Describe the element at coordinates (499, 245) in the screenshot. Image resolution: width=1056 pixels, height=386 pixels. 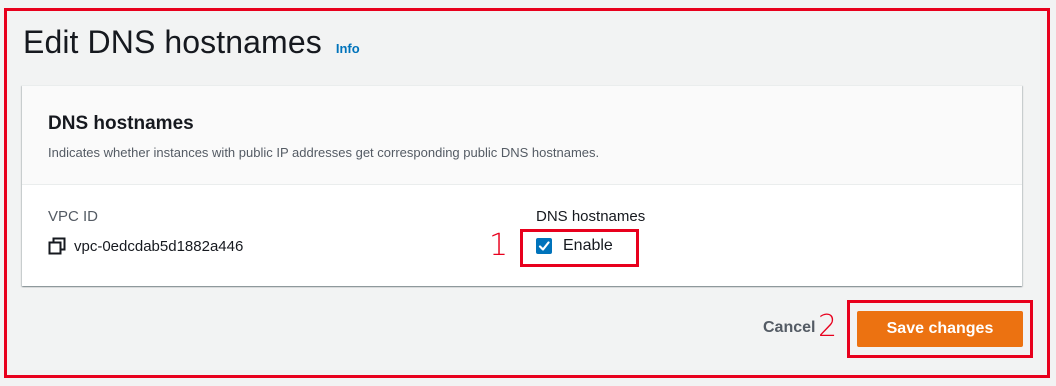
I see `annotation-marker-1: 1` at that location.